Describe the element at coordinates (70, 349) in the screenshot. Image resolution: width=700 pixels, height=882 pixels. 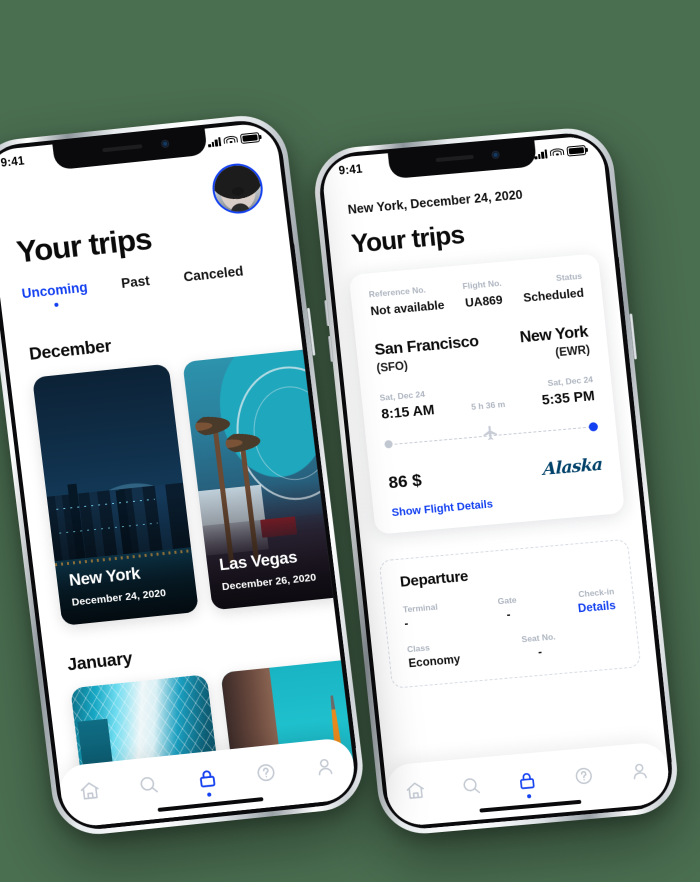
I see `section-heading-december: December` at that location.